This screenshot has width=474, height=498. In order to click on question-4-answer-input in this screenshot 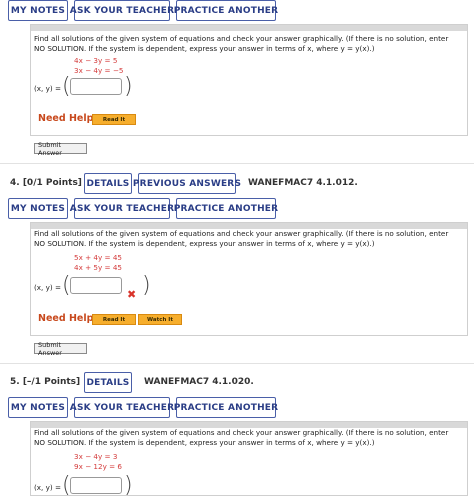, I will do `click(96, 285)`.